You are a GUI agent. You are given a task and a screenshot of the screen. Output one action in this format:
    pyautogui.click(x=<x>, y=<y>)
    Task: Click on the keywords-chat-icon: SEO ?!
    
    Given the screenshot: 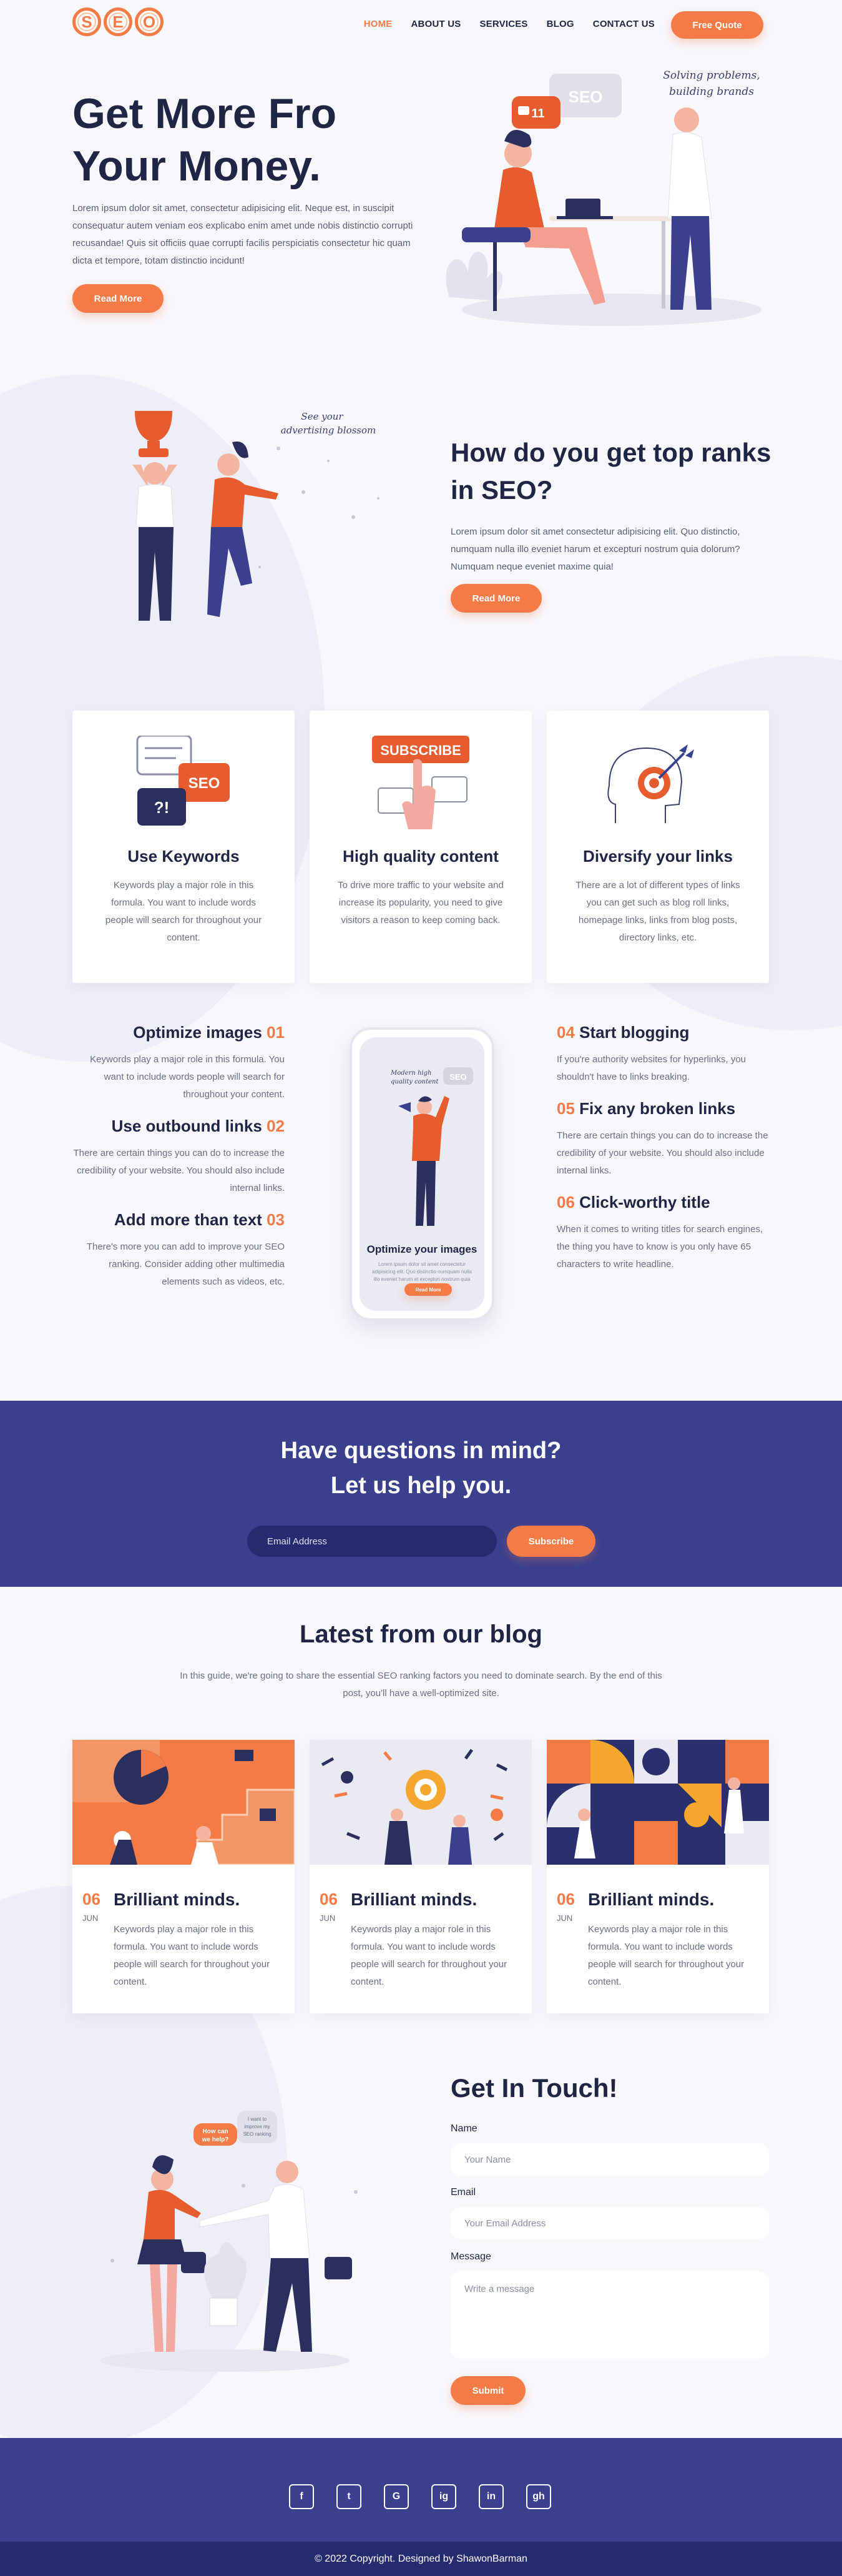 What is the action you would take?
    pyautogui.click(x=183, y=783)
    